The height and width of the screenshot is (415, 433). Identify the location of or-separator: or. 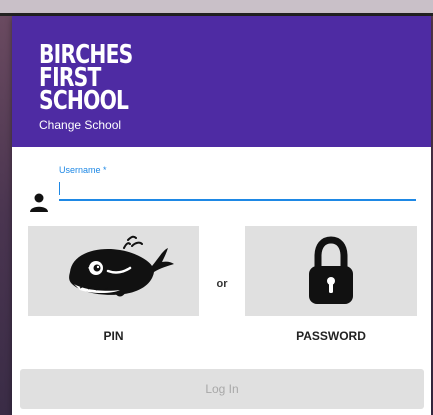
(222, 284).